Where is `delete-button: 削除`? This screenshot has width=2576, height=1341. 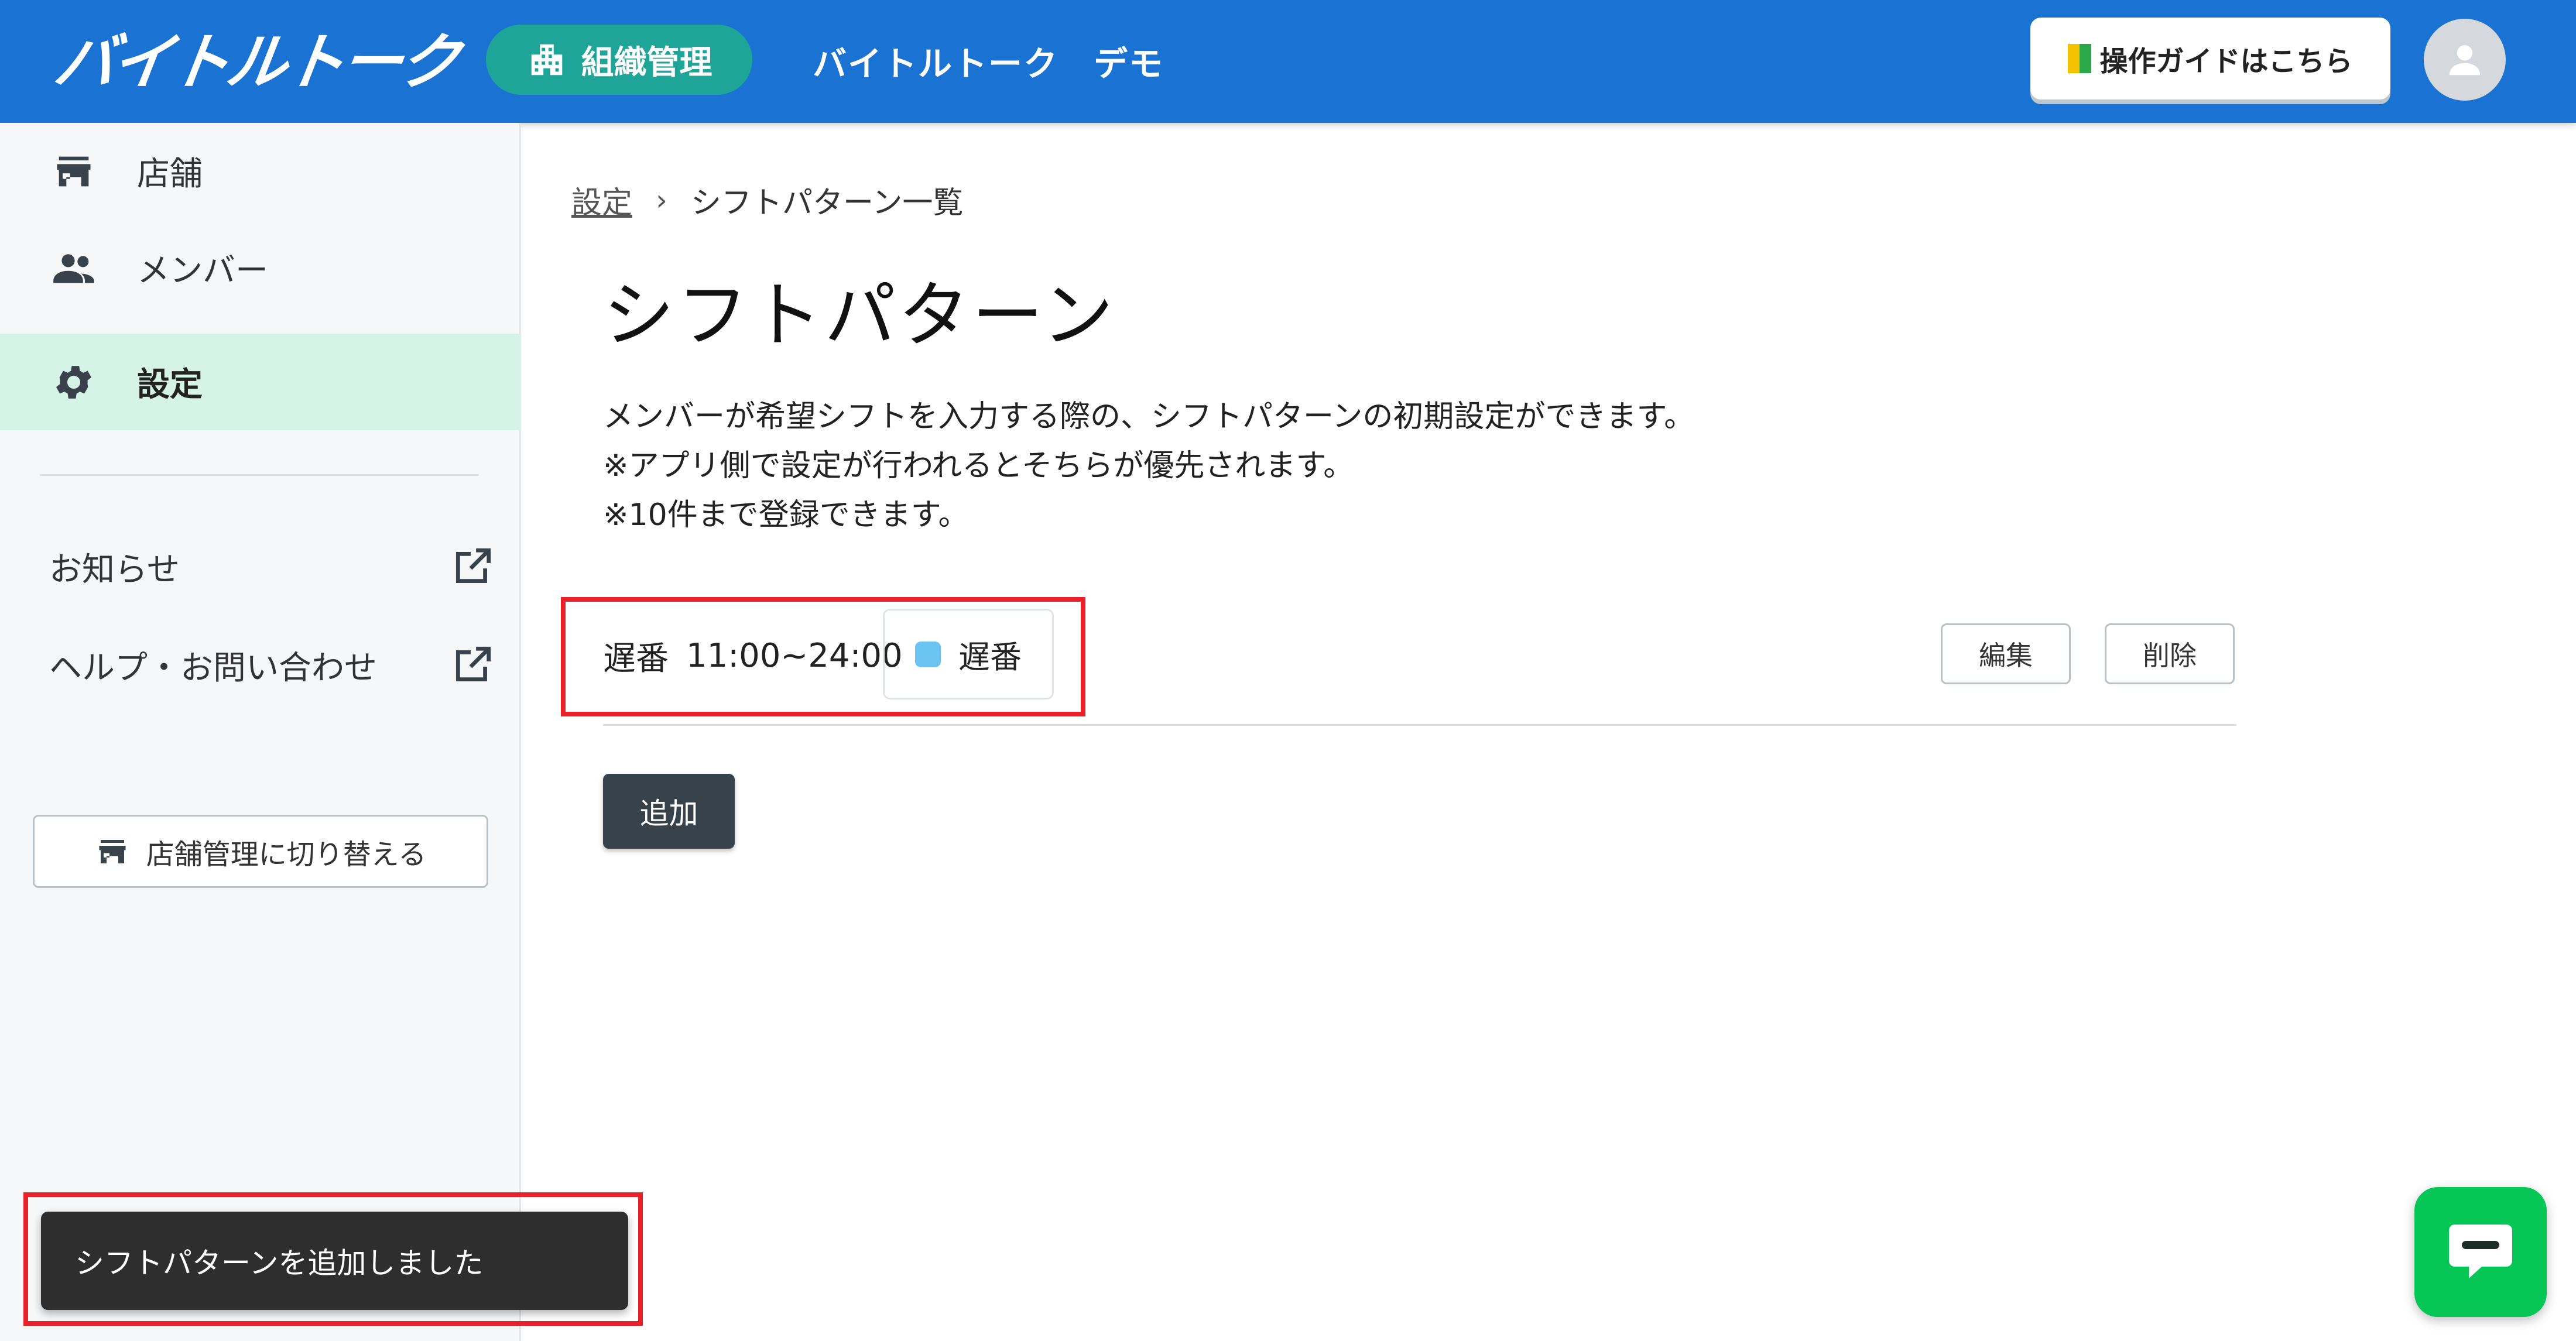
delete-button: 削除 is located at coordinates (2170, 653).